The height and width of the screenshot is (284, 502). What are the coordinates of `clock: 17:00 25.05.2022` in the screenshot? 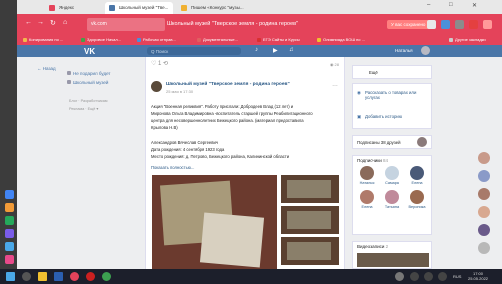 It's located at (478, 276).